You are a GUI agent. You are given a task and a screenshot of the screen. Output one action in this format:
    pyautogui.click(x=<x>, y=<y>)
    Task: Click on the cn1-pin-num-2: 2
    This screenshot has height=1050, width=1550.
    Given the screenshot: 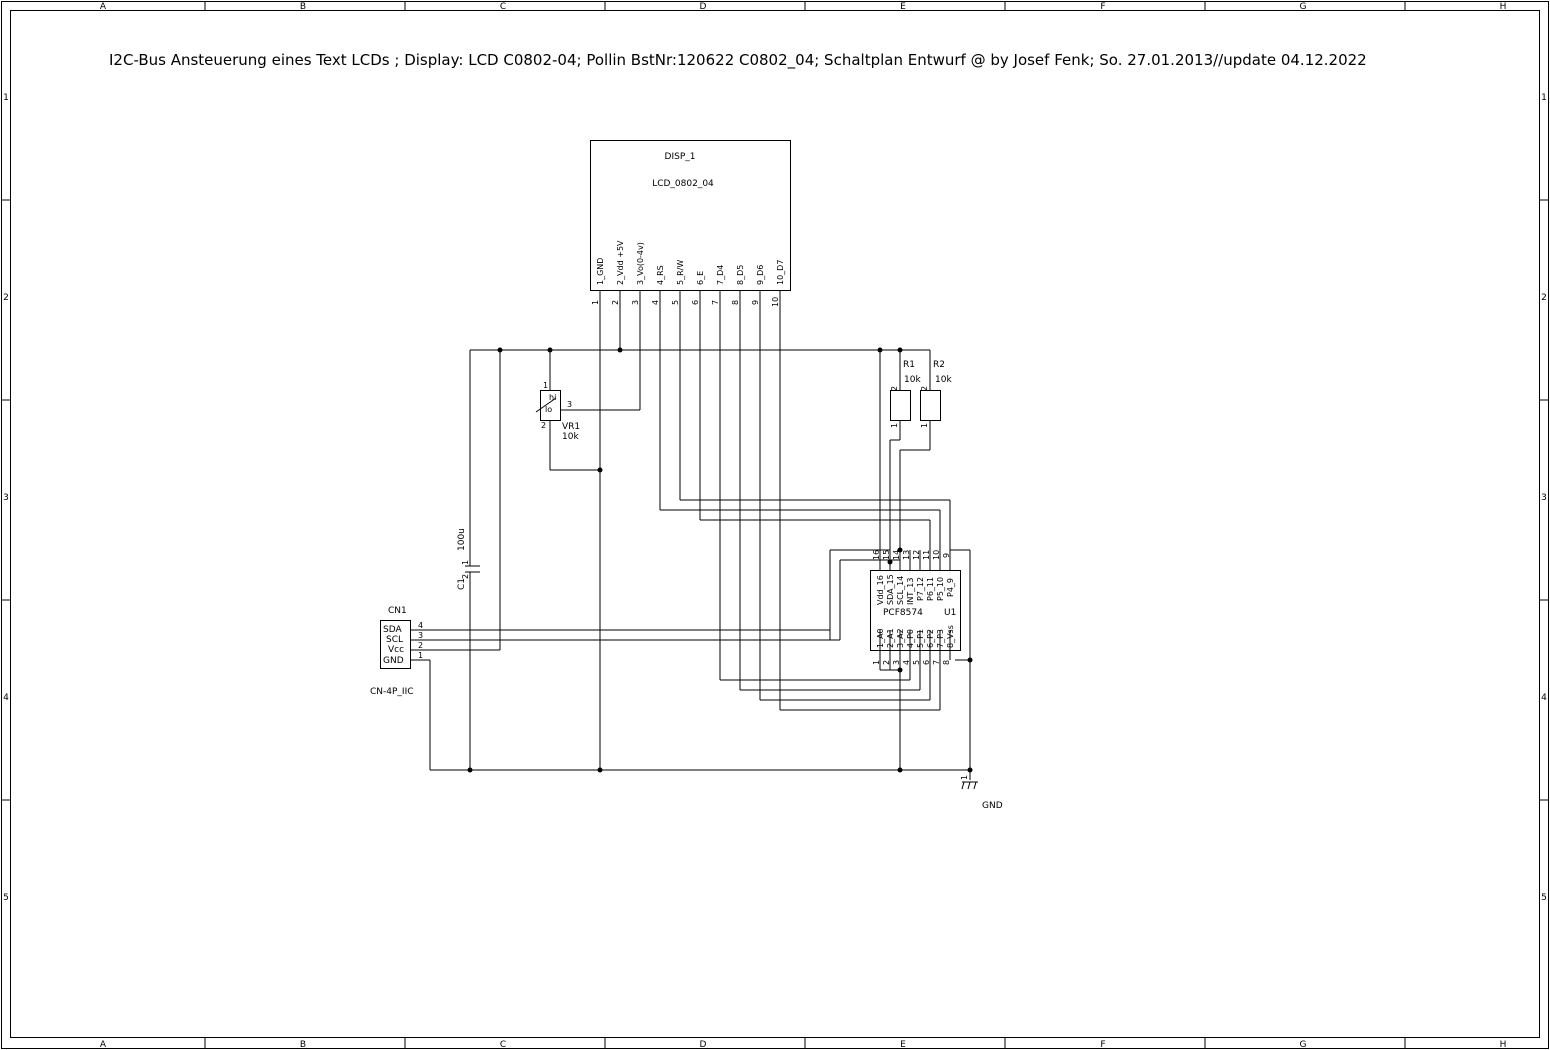 What is the action you would take?
    pyautogui.click(x=420, y=645)
    